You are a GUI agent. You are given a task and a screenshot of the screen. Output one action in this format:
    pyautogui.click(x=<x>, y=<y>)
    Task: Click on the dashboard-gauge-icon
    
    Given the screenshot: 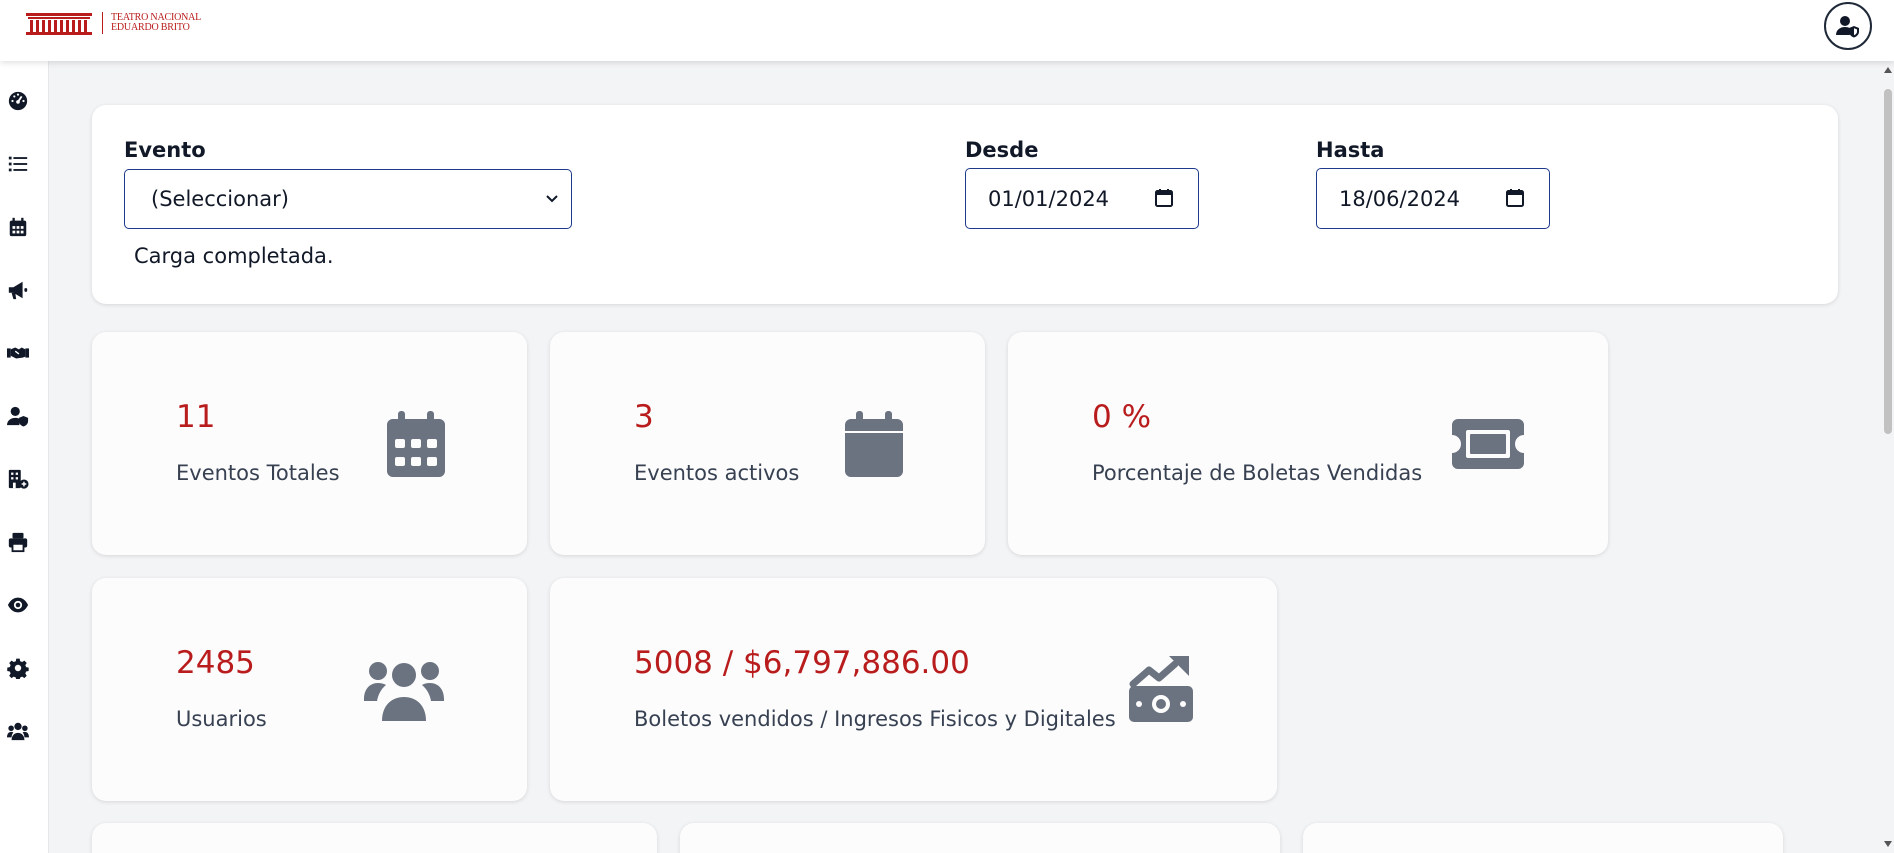 What is the action you would take?
    pyautogui.click(x=18, y=101)
    